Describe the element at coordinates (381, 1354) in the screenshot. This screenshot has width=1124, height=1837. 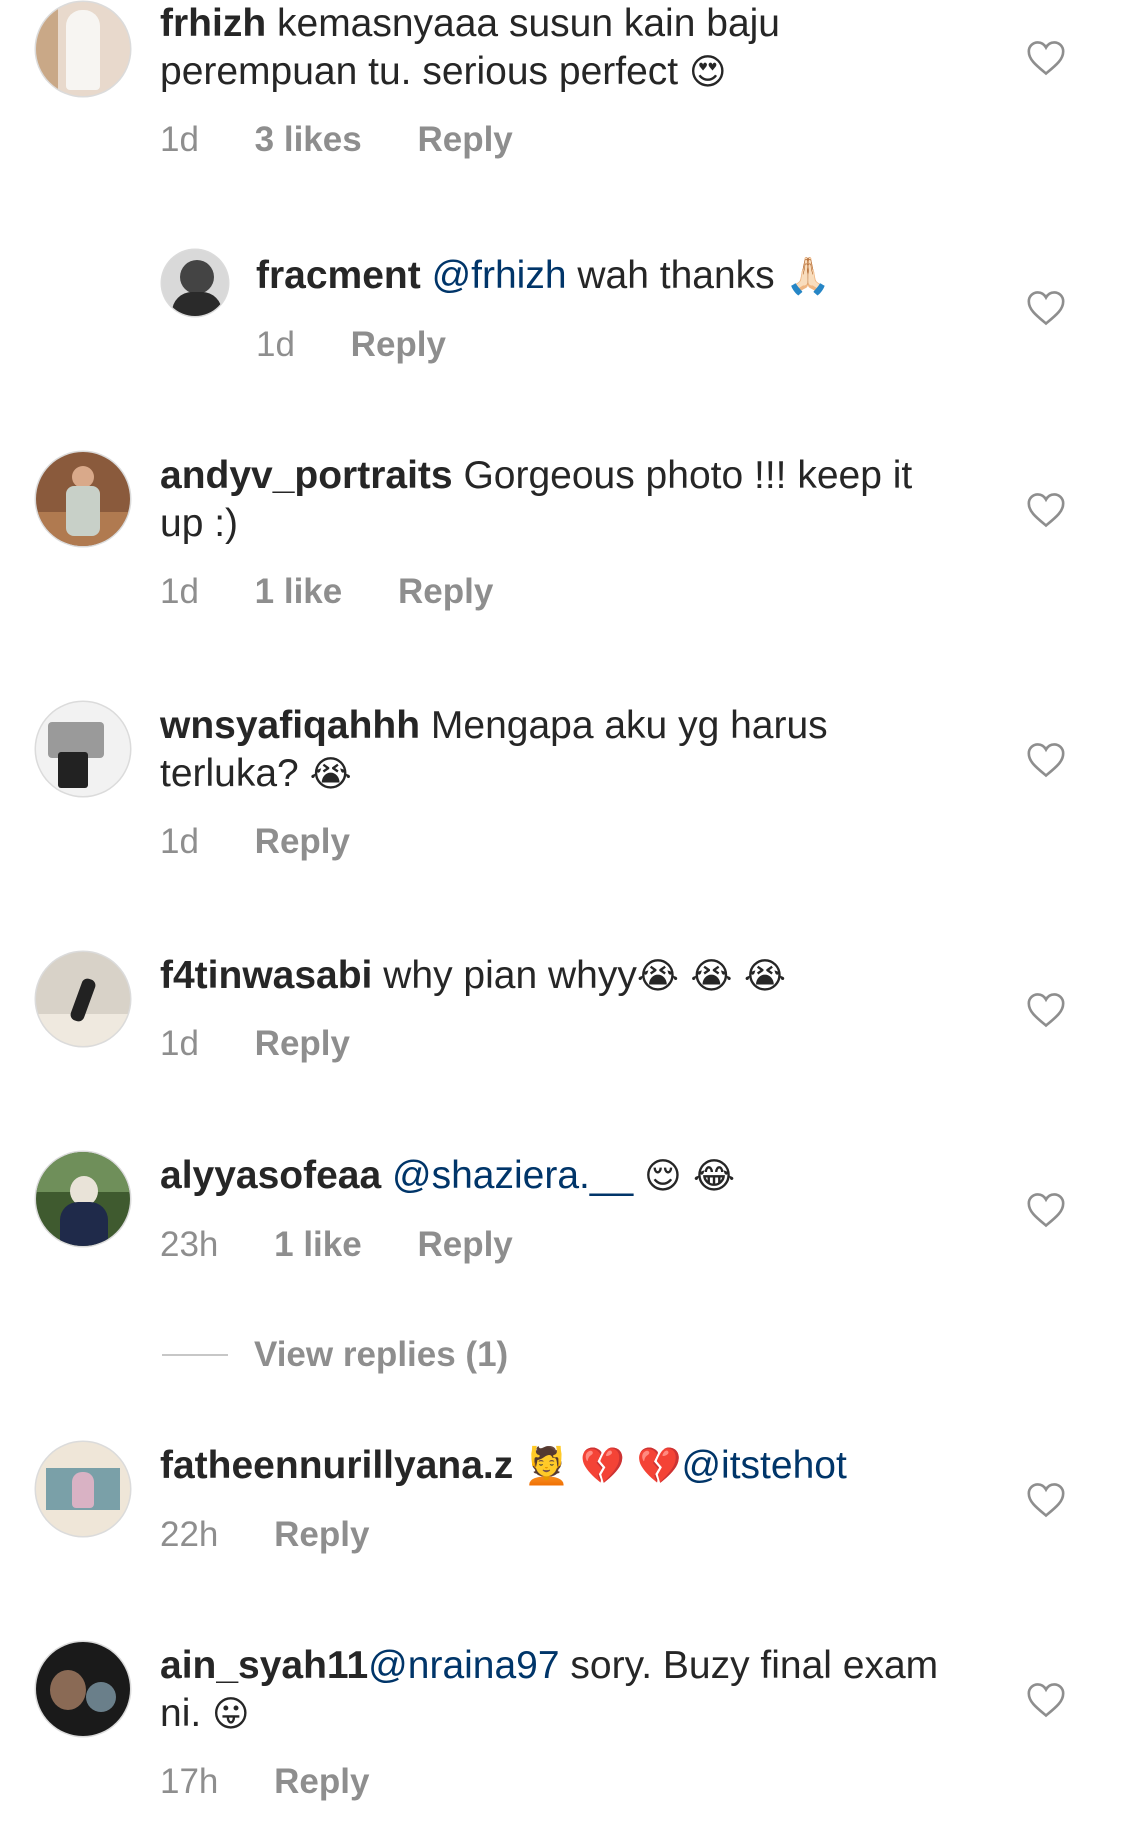
I see `view-replies-label: View replies (1)` at that location.